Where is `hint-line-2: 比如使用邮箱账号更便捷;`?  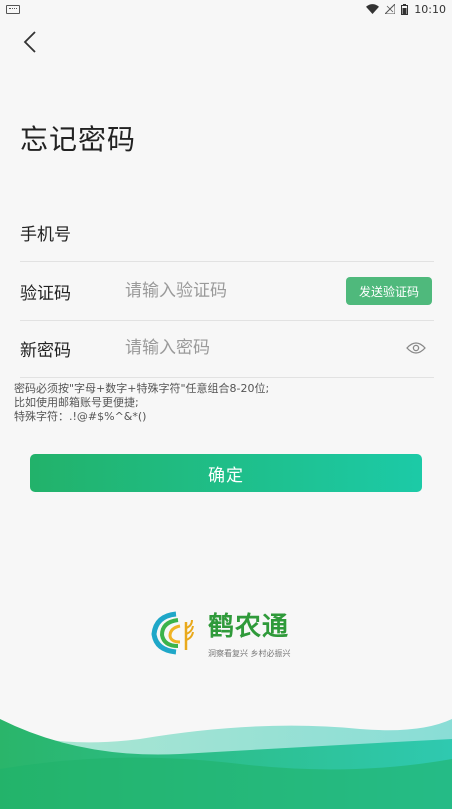 hint-line-2: 比如使用邮箱账号更便捷; is located at coordinates (76, 402).